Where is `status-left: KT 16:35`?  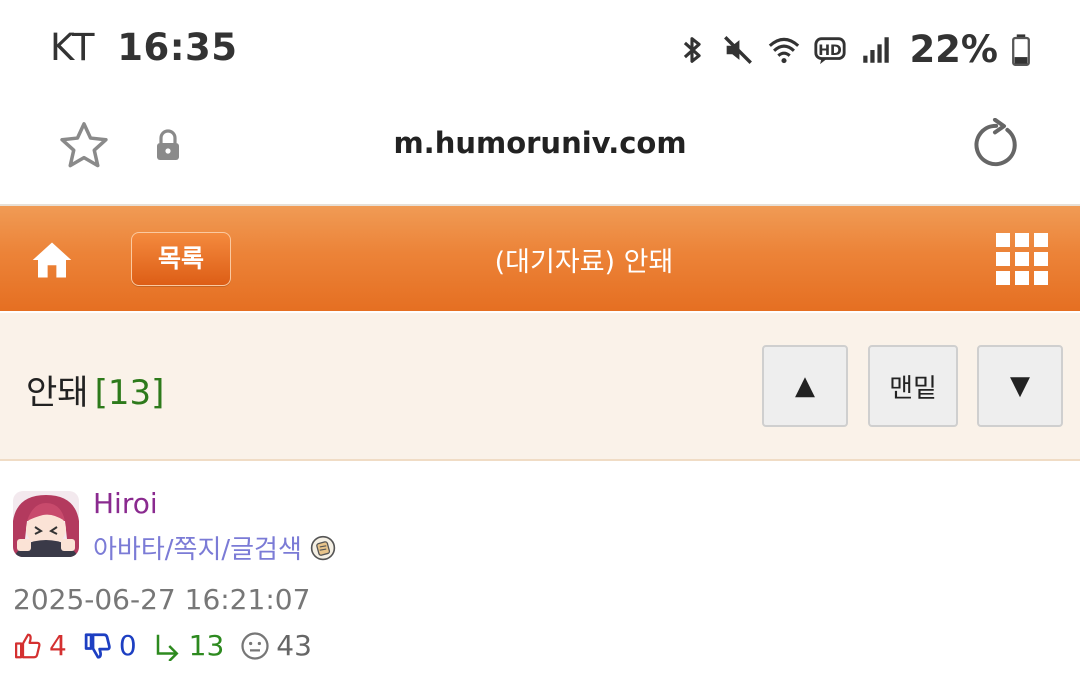 status-left: KT 16:35 is located at coordinates (144, 47).